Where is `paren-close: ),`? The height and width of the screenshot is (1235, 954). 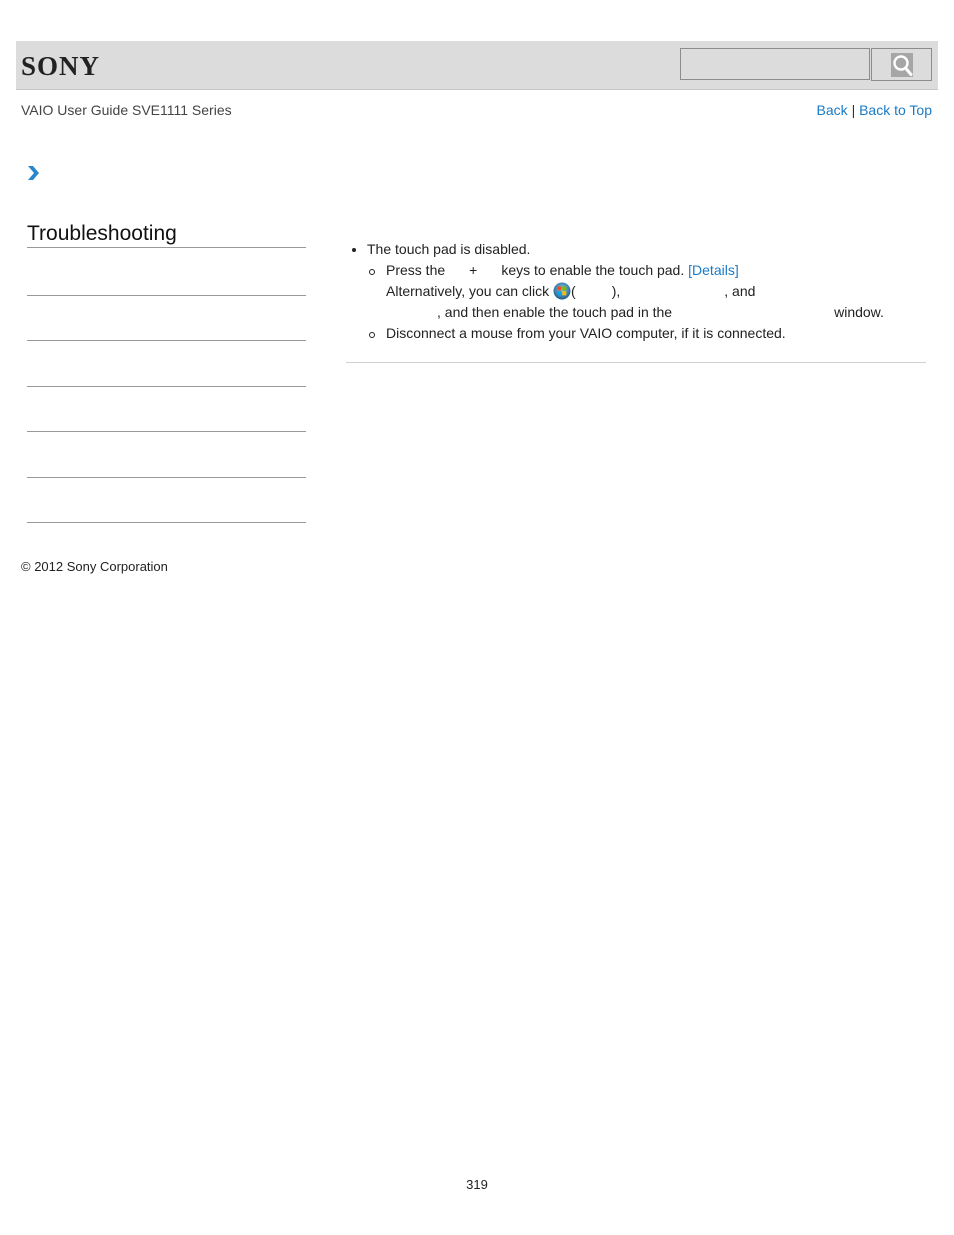
paren-close: ), is located at coordinates (616, 291).